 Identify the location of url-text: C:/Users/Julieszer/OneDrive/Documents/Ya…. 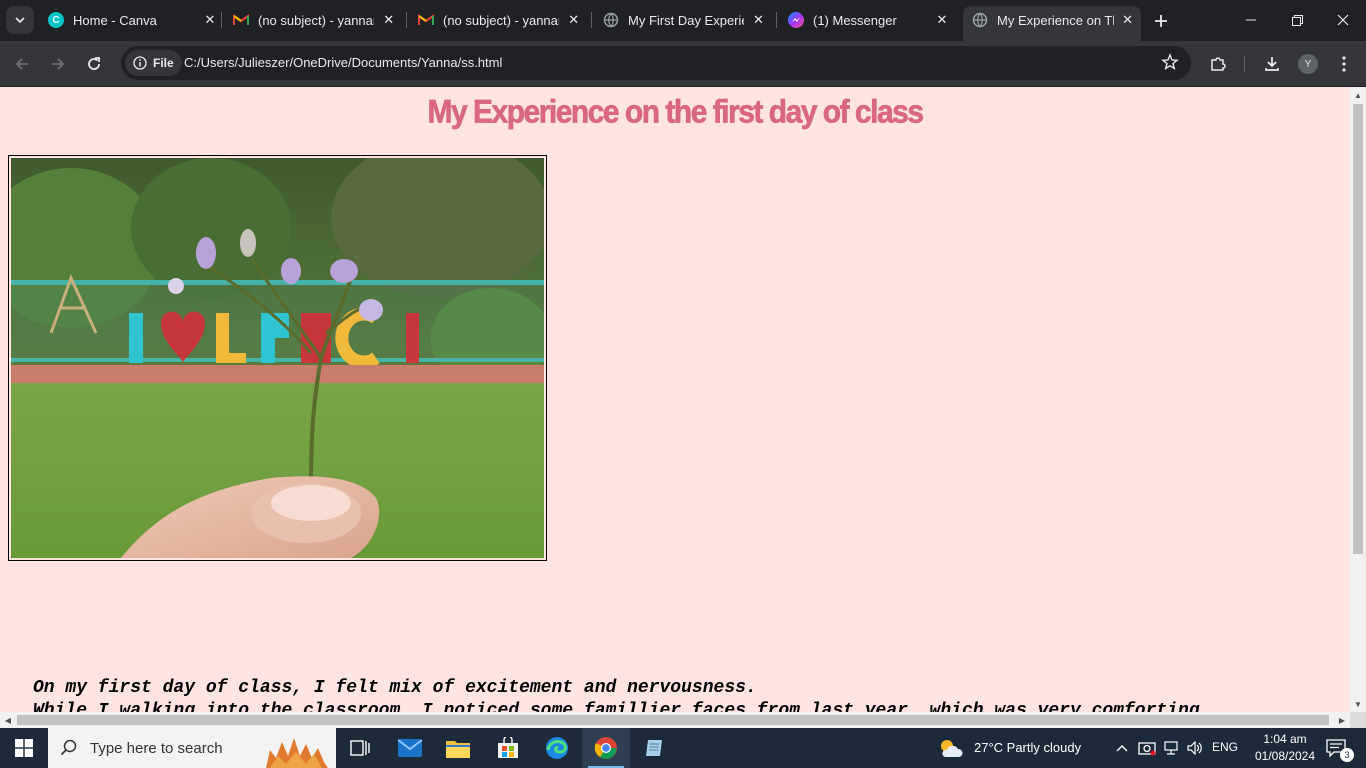
(343, 62).